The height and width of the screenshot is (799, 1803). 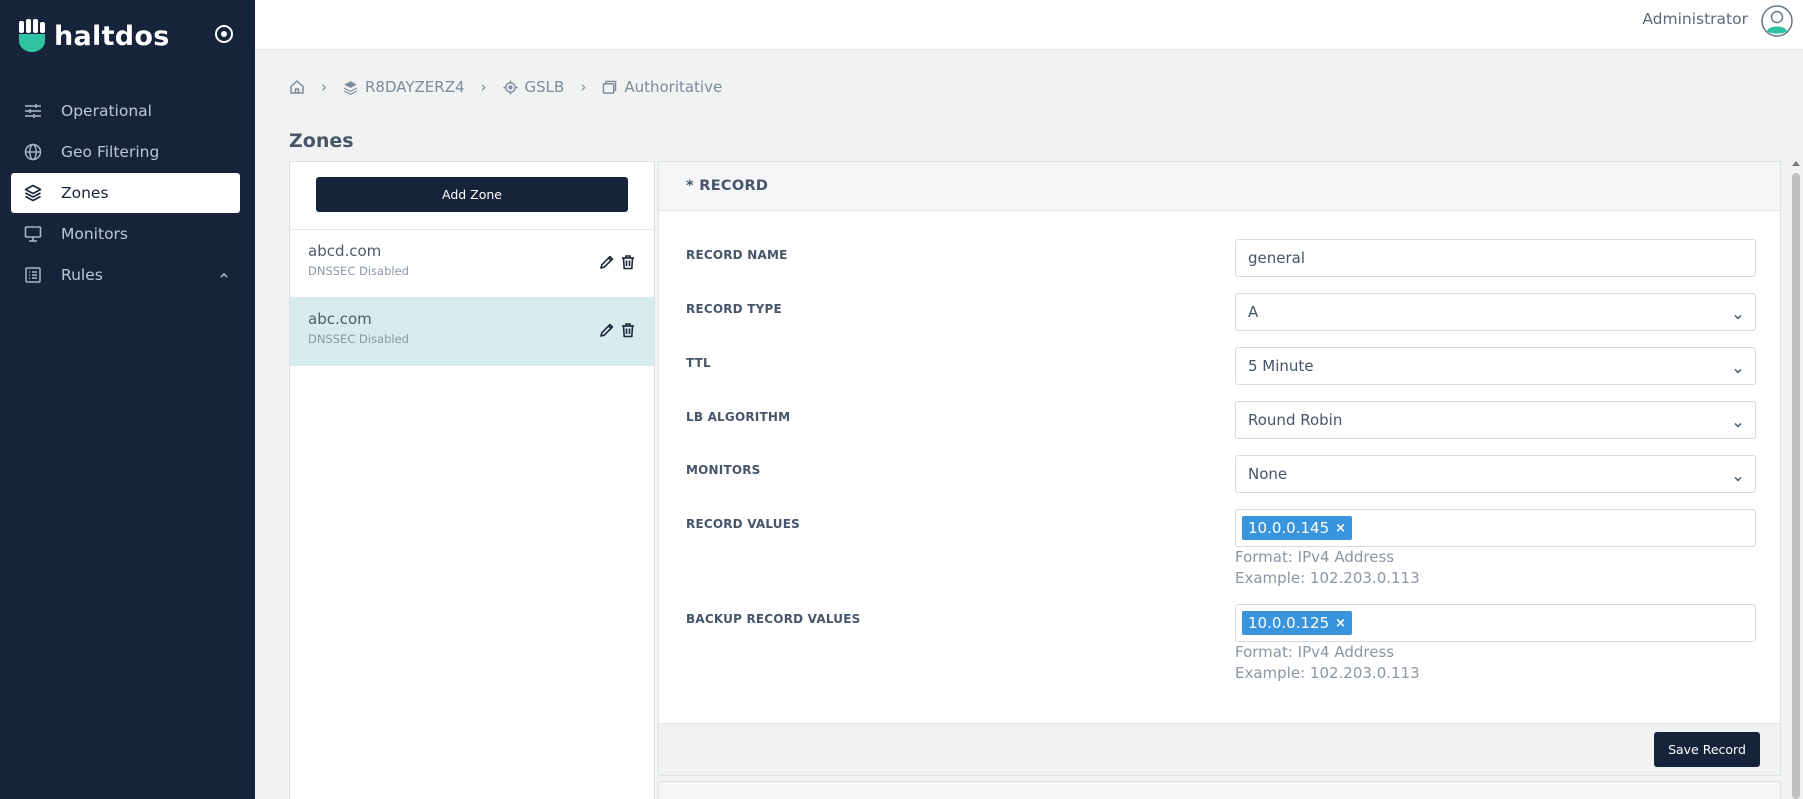 What do you see at coordinates (1277, 258) in the screenshot?
I see `record-name-value: general` at bounding box center [1277, 258].